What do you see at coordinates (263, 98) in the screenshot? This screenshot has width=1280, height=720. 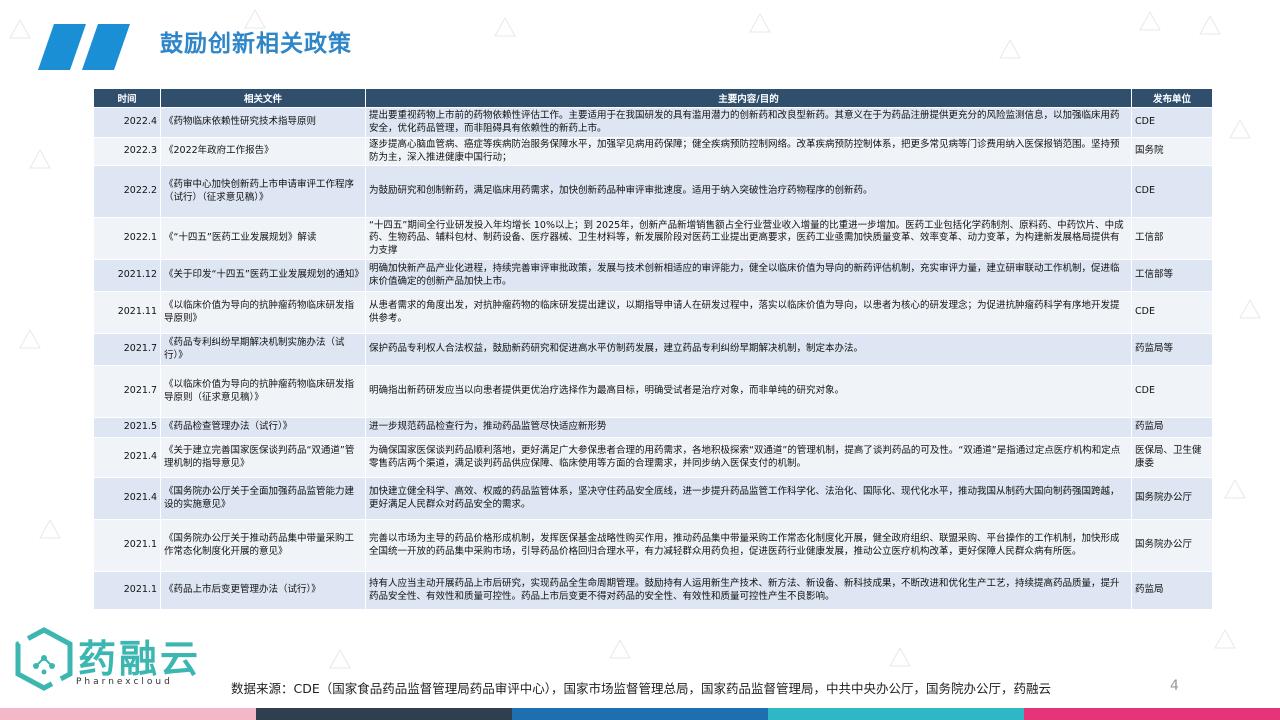 I see `header-document: 相关文件` at bounding box center [263, 98].